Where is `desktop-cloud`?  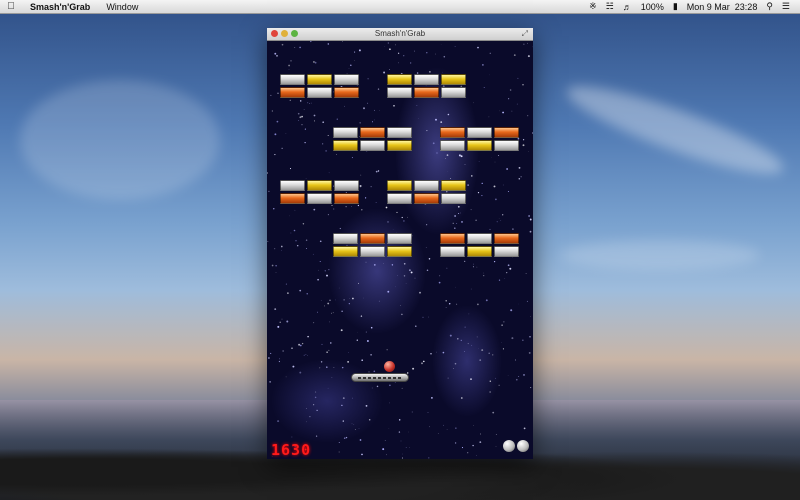
desktop-cloud is located at coordinates (120, 140).